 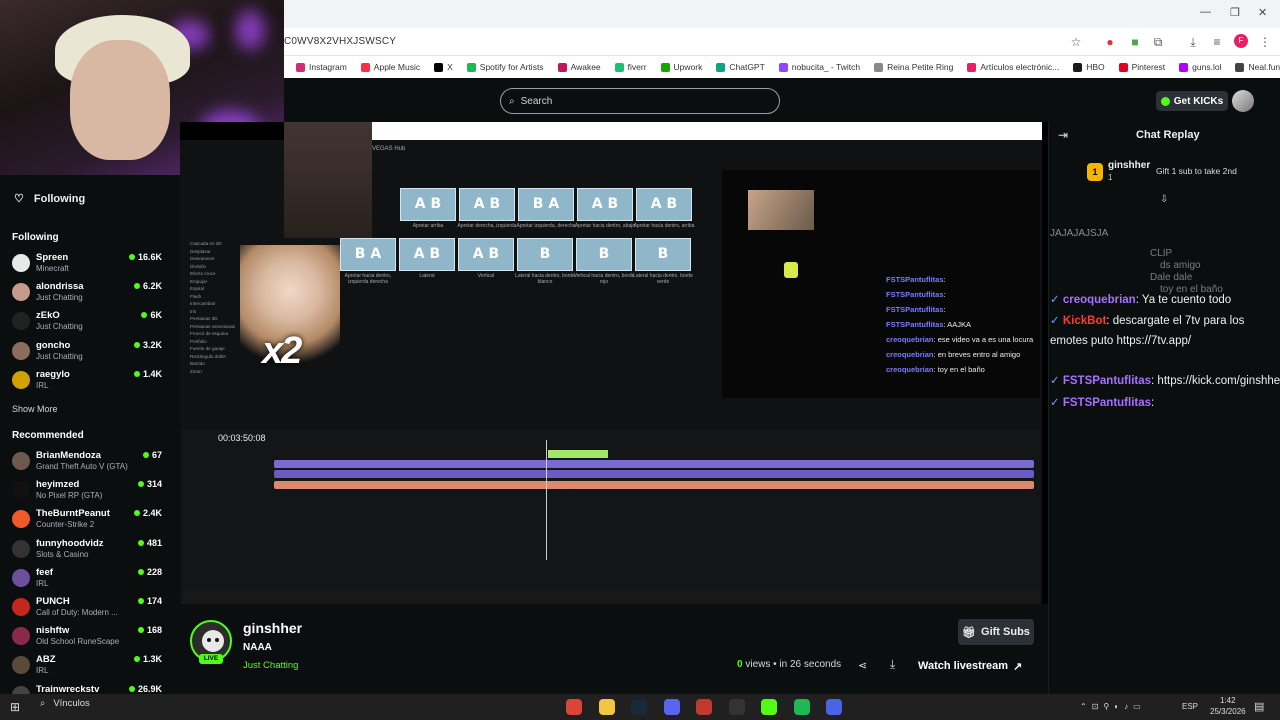 What do you see at coordinates (216, 342) in the screenshot?
I see `fx-item: Portfolio` at bounding box center [216, 342].